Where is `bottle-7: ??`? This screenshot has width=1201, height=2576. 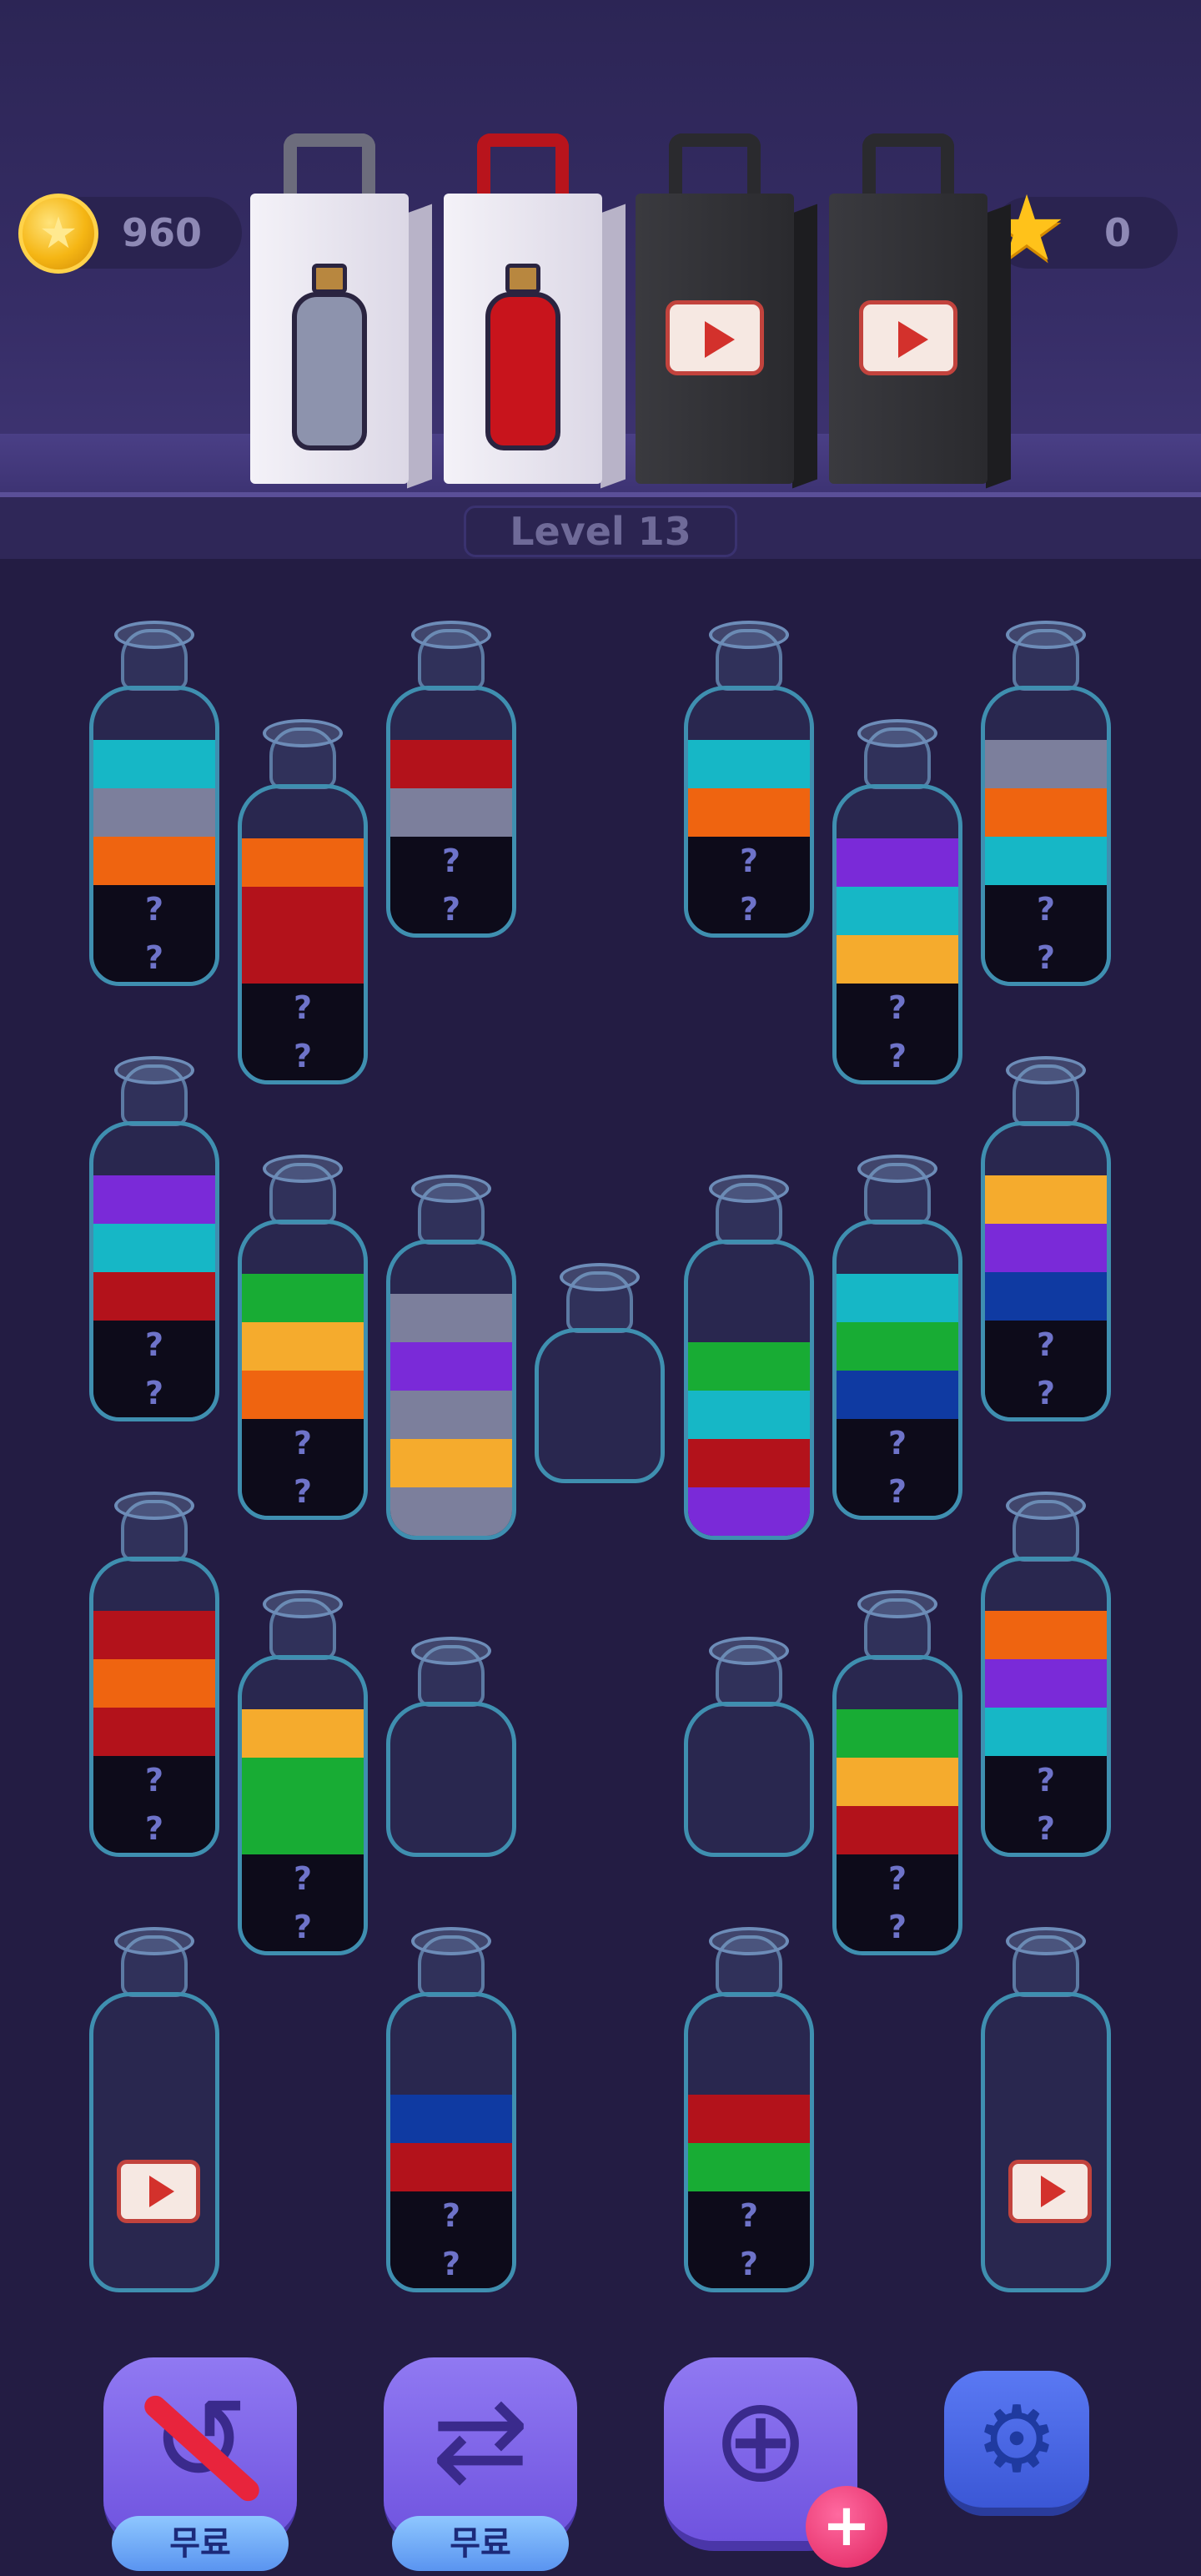 bottle-7: ?? is located at coordinates (154, 1238).